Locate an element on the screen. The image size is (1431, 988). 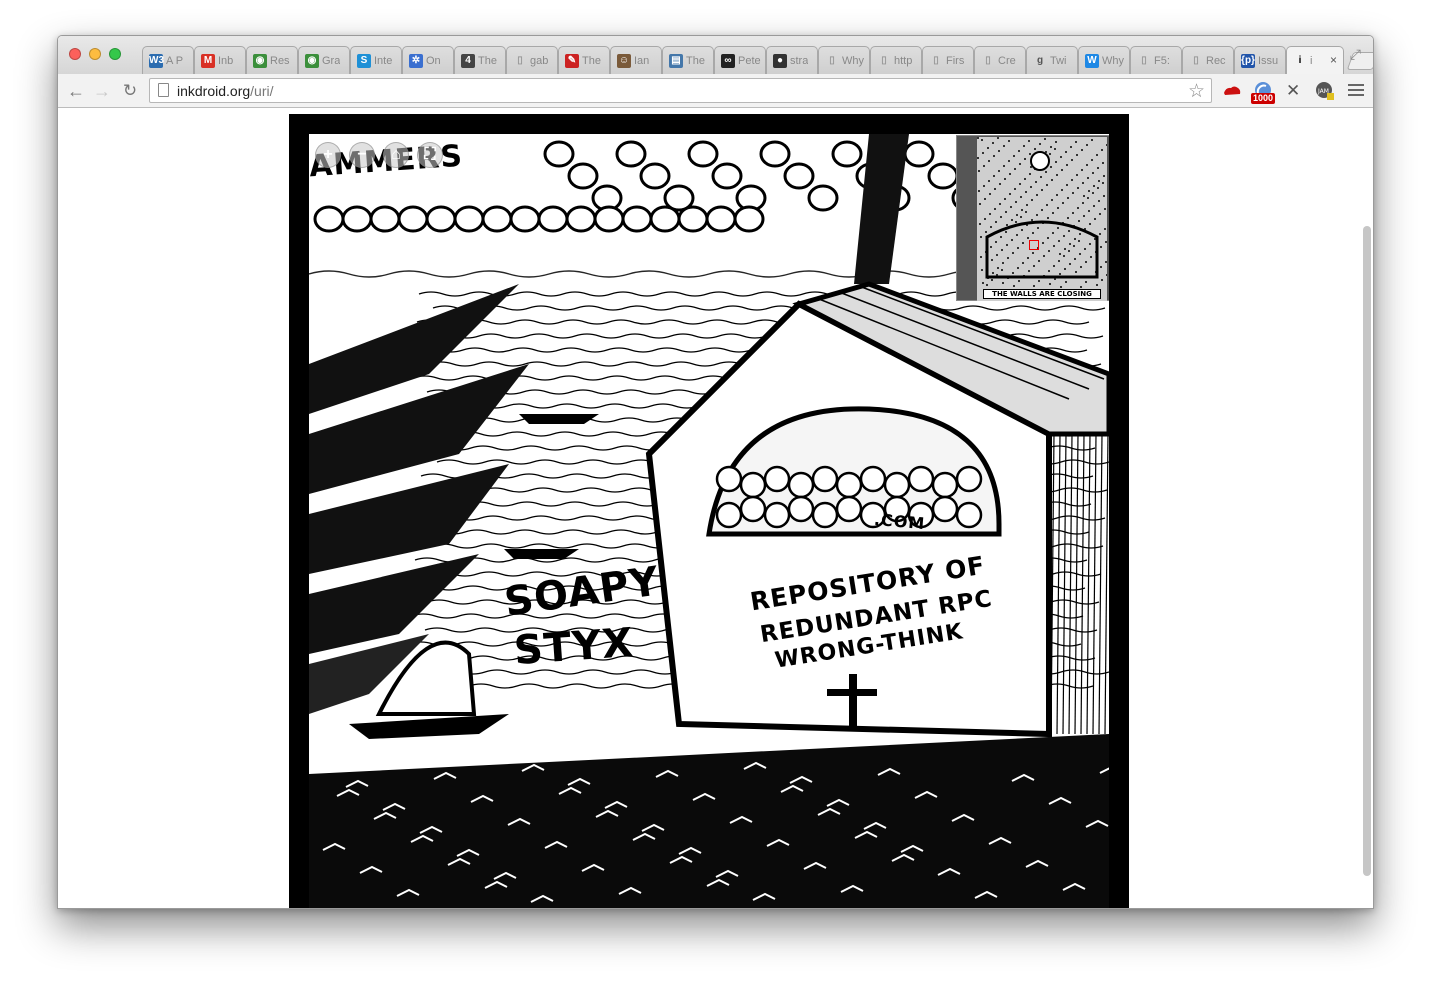
tab-title: Inb is located at coordinates (226, 60).